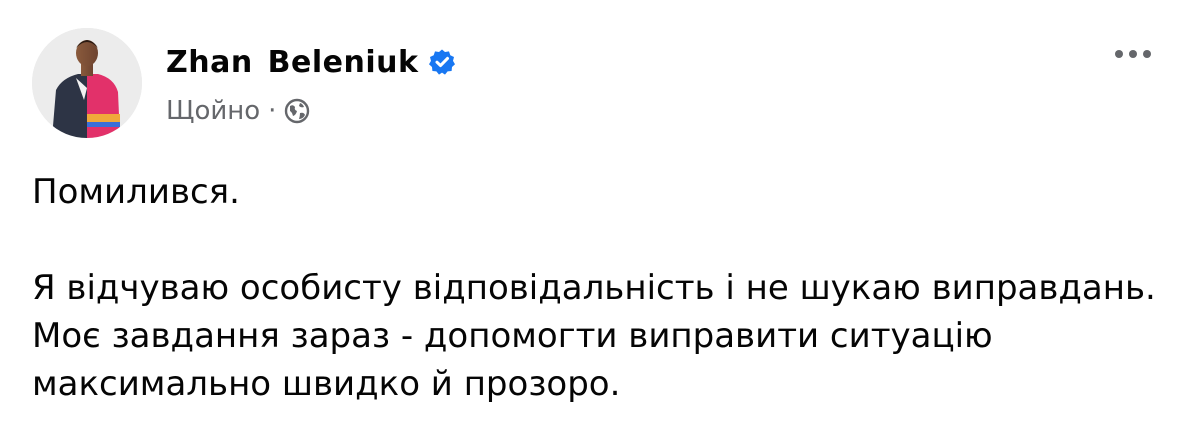 The height and width of the screenshot is (441, 1200). Describe the element at coordinates (1133, 54) in the screenshot. I see `more-options-icon` at that location.